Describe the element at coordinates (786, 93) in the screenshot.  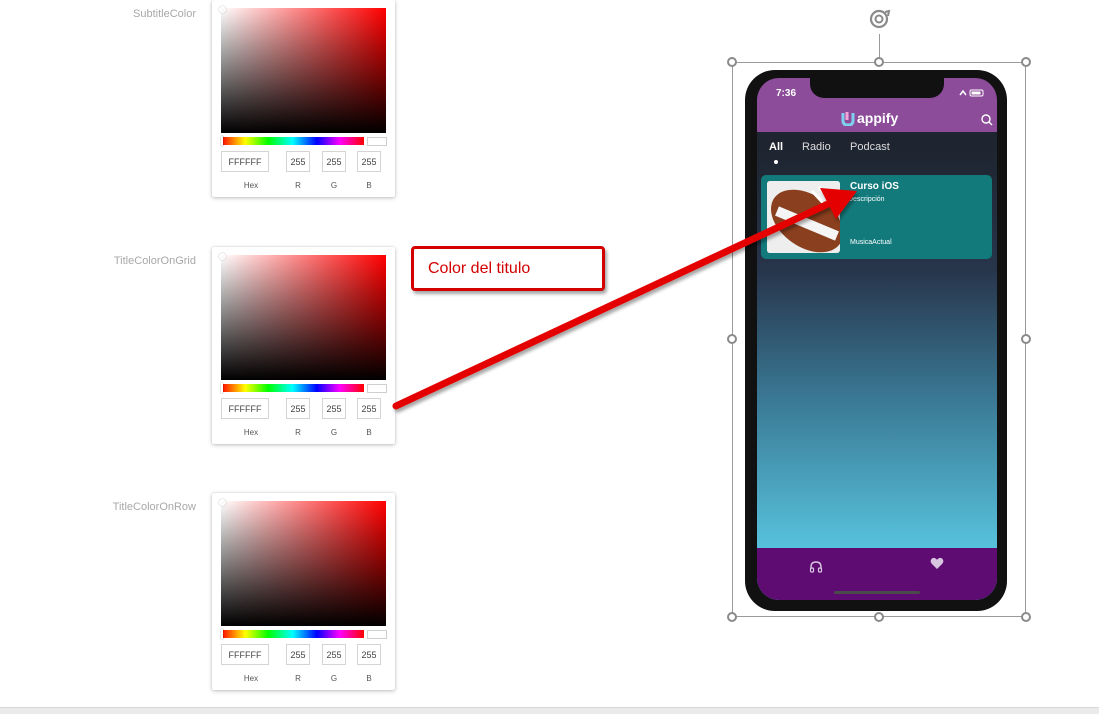
I see `status-time: 7:36` at that location.